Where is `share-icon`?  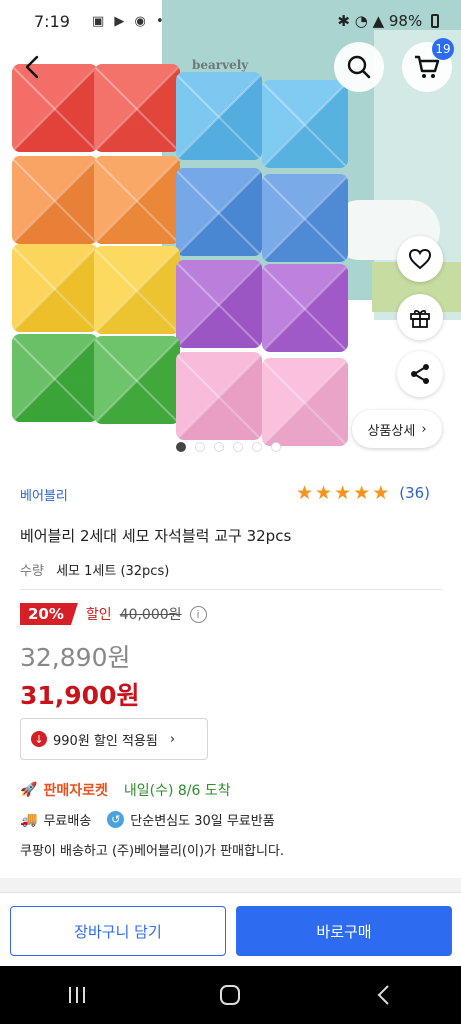
share-icon is located at coordinates (420, 374).